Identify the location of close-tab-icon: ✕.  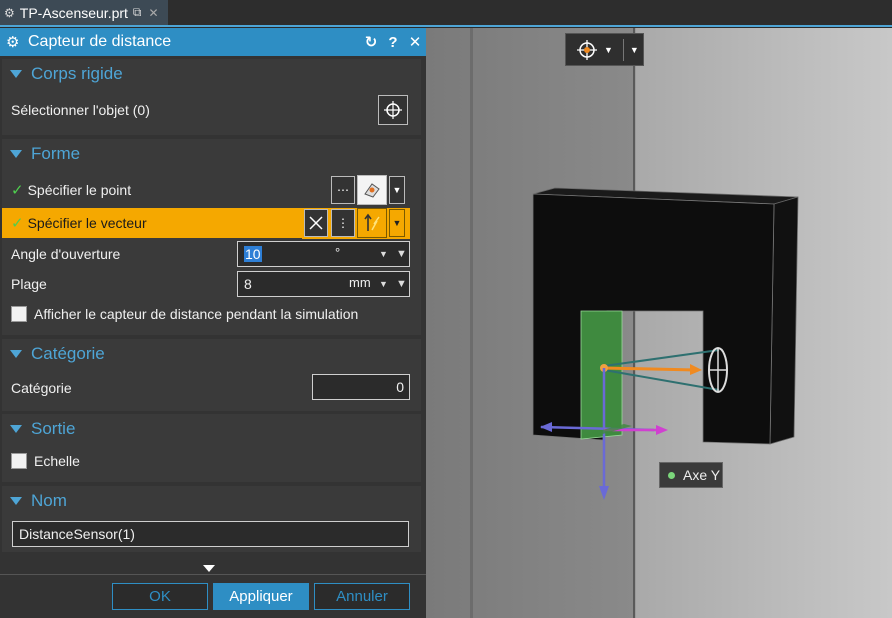
(154, 13).